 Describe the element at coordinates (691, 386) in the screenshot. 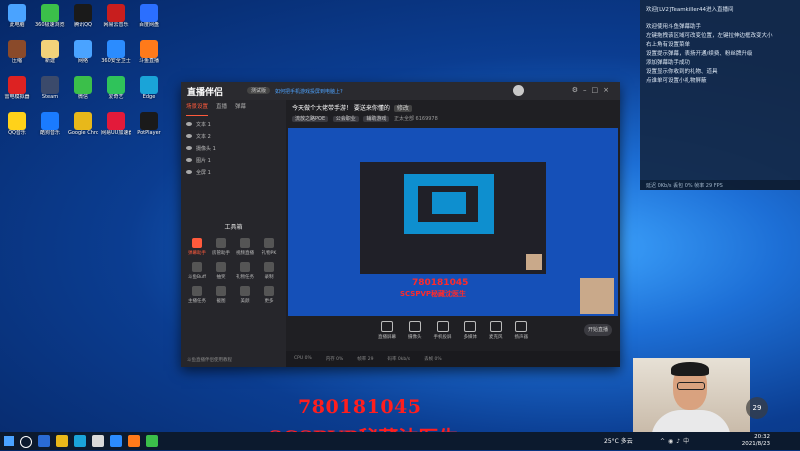

I see `person-glasses` at that location.